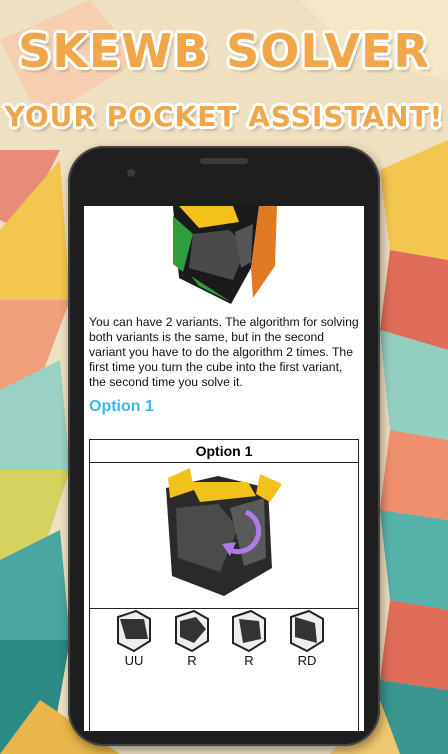 The width and height of the screenshot is (448, 754). Describe the element at coordinates (225, 255) in the screenshot. I see `skewb-cube-image` at that location.